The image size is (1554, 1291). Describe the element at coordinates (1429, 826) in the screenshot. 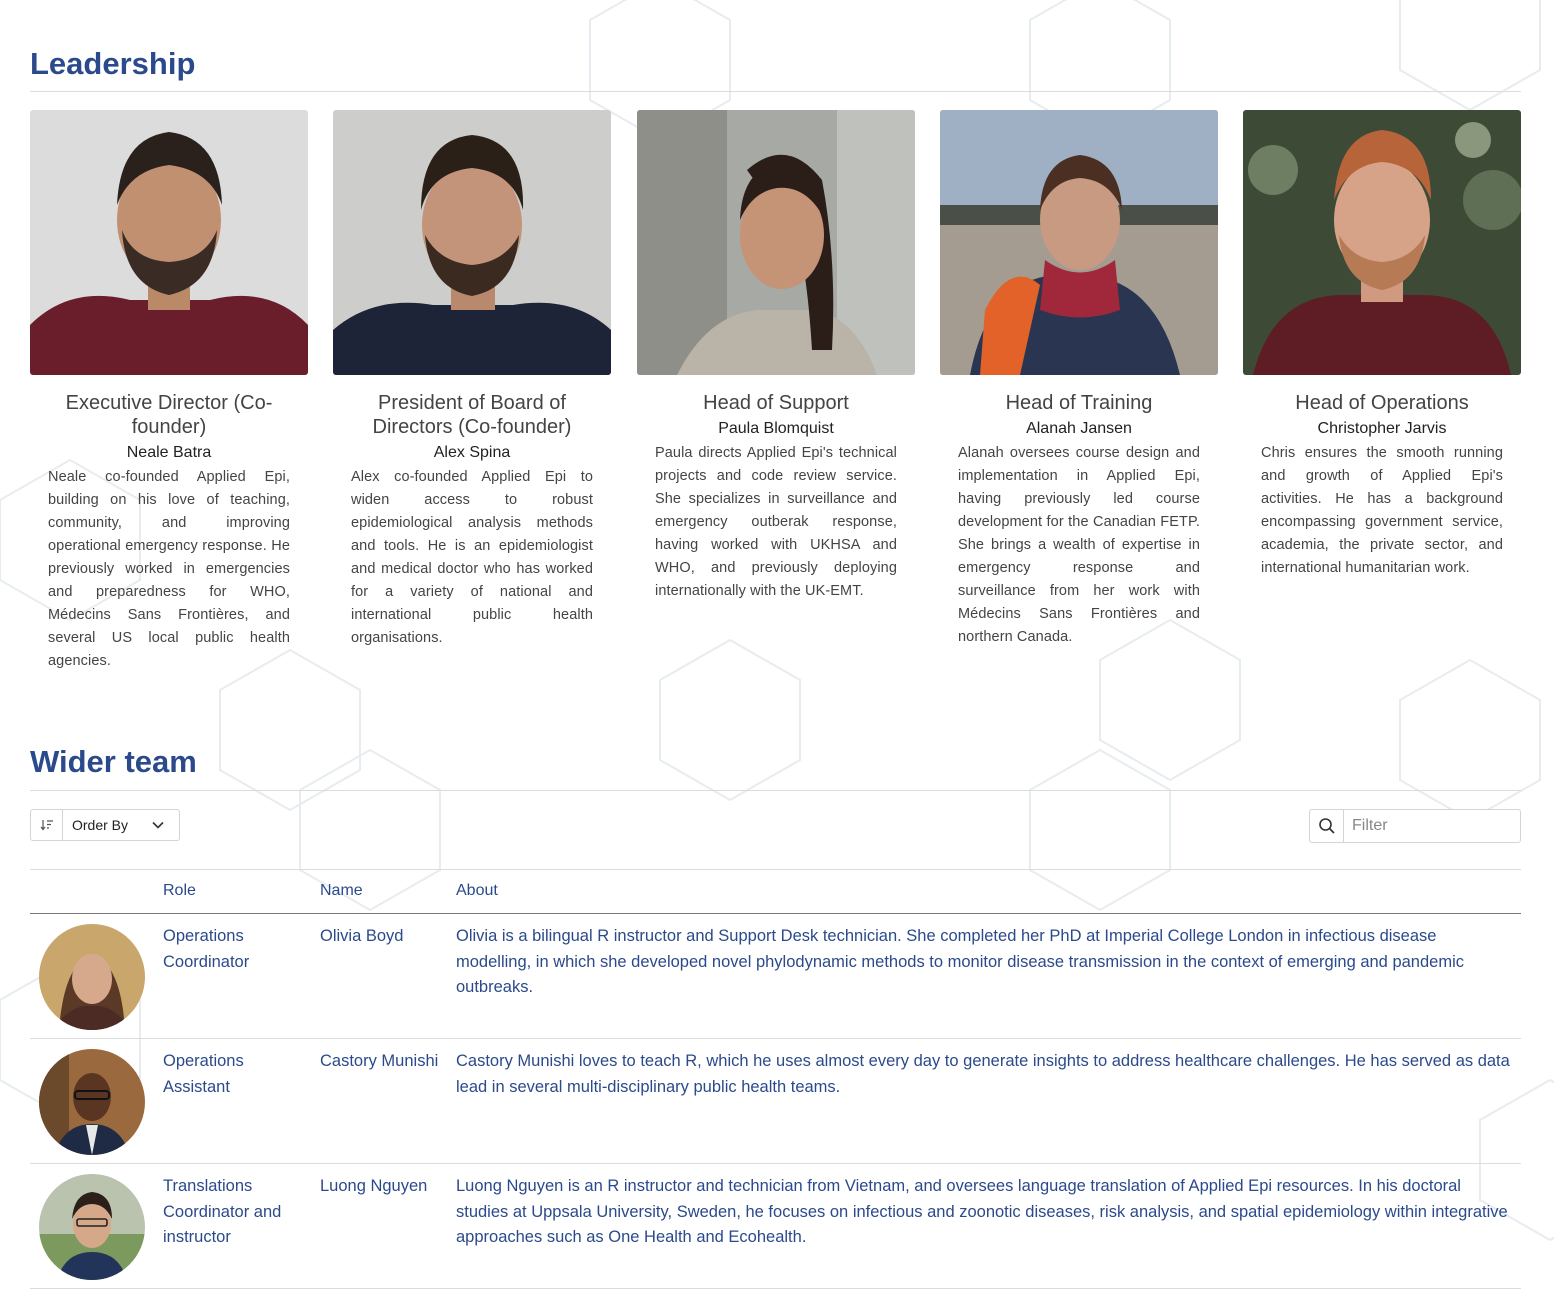

I see `filter-input` at that location.